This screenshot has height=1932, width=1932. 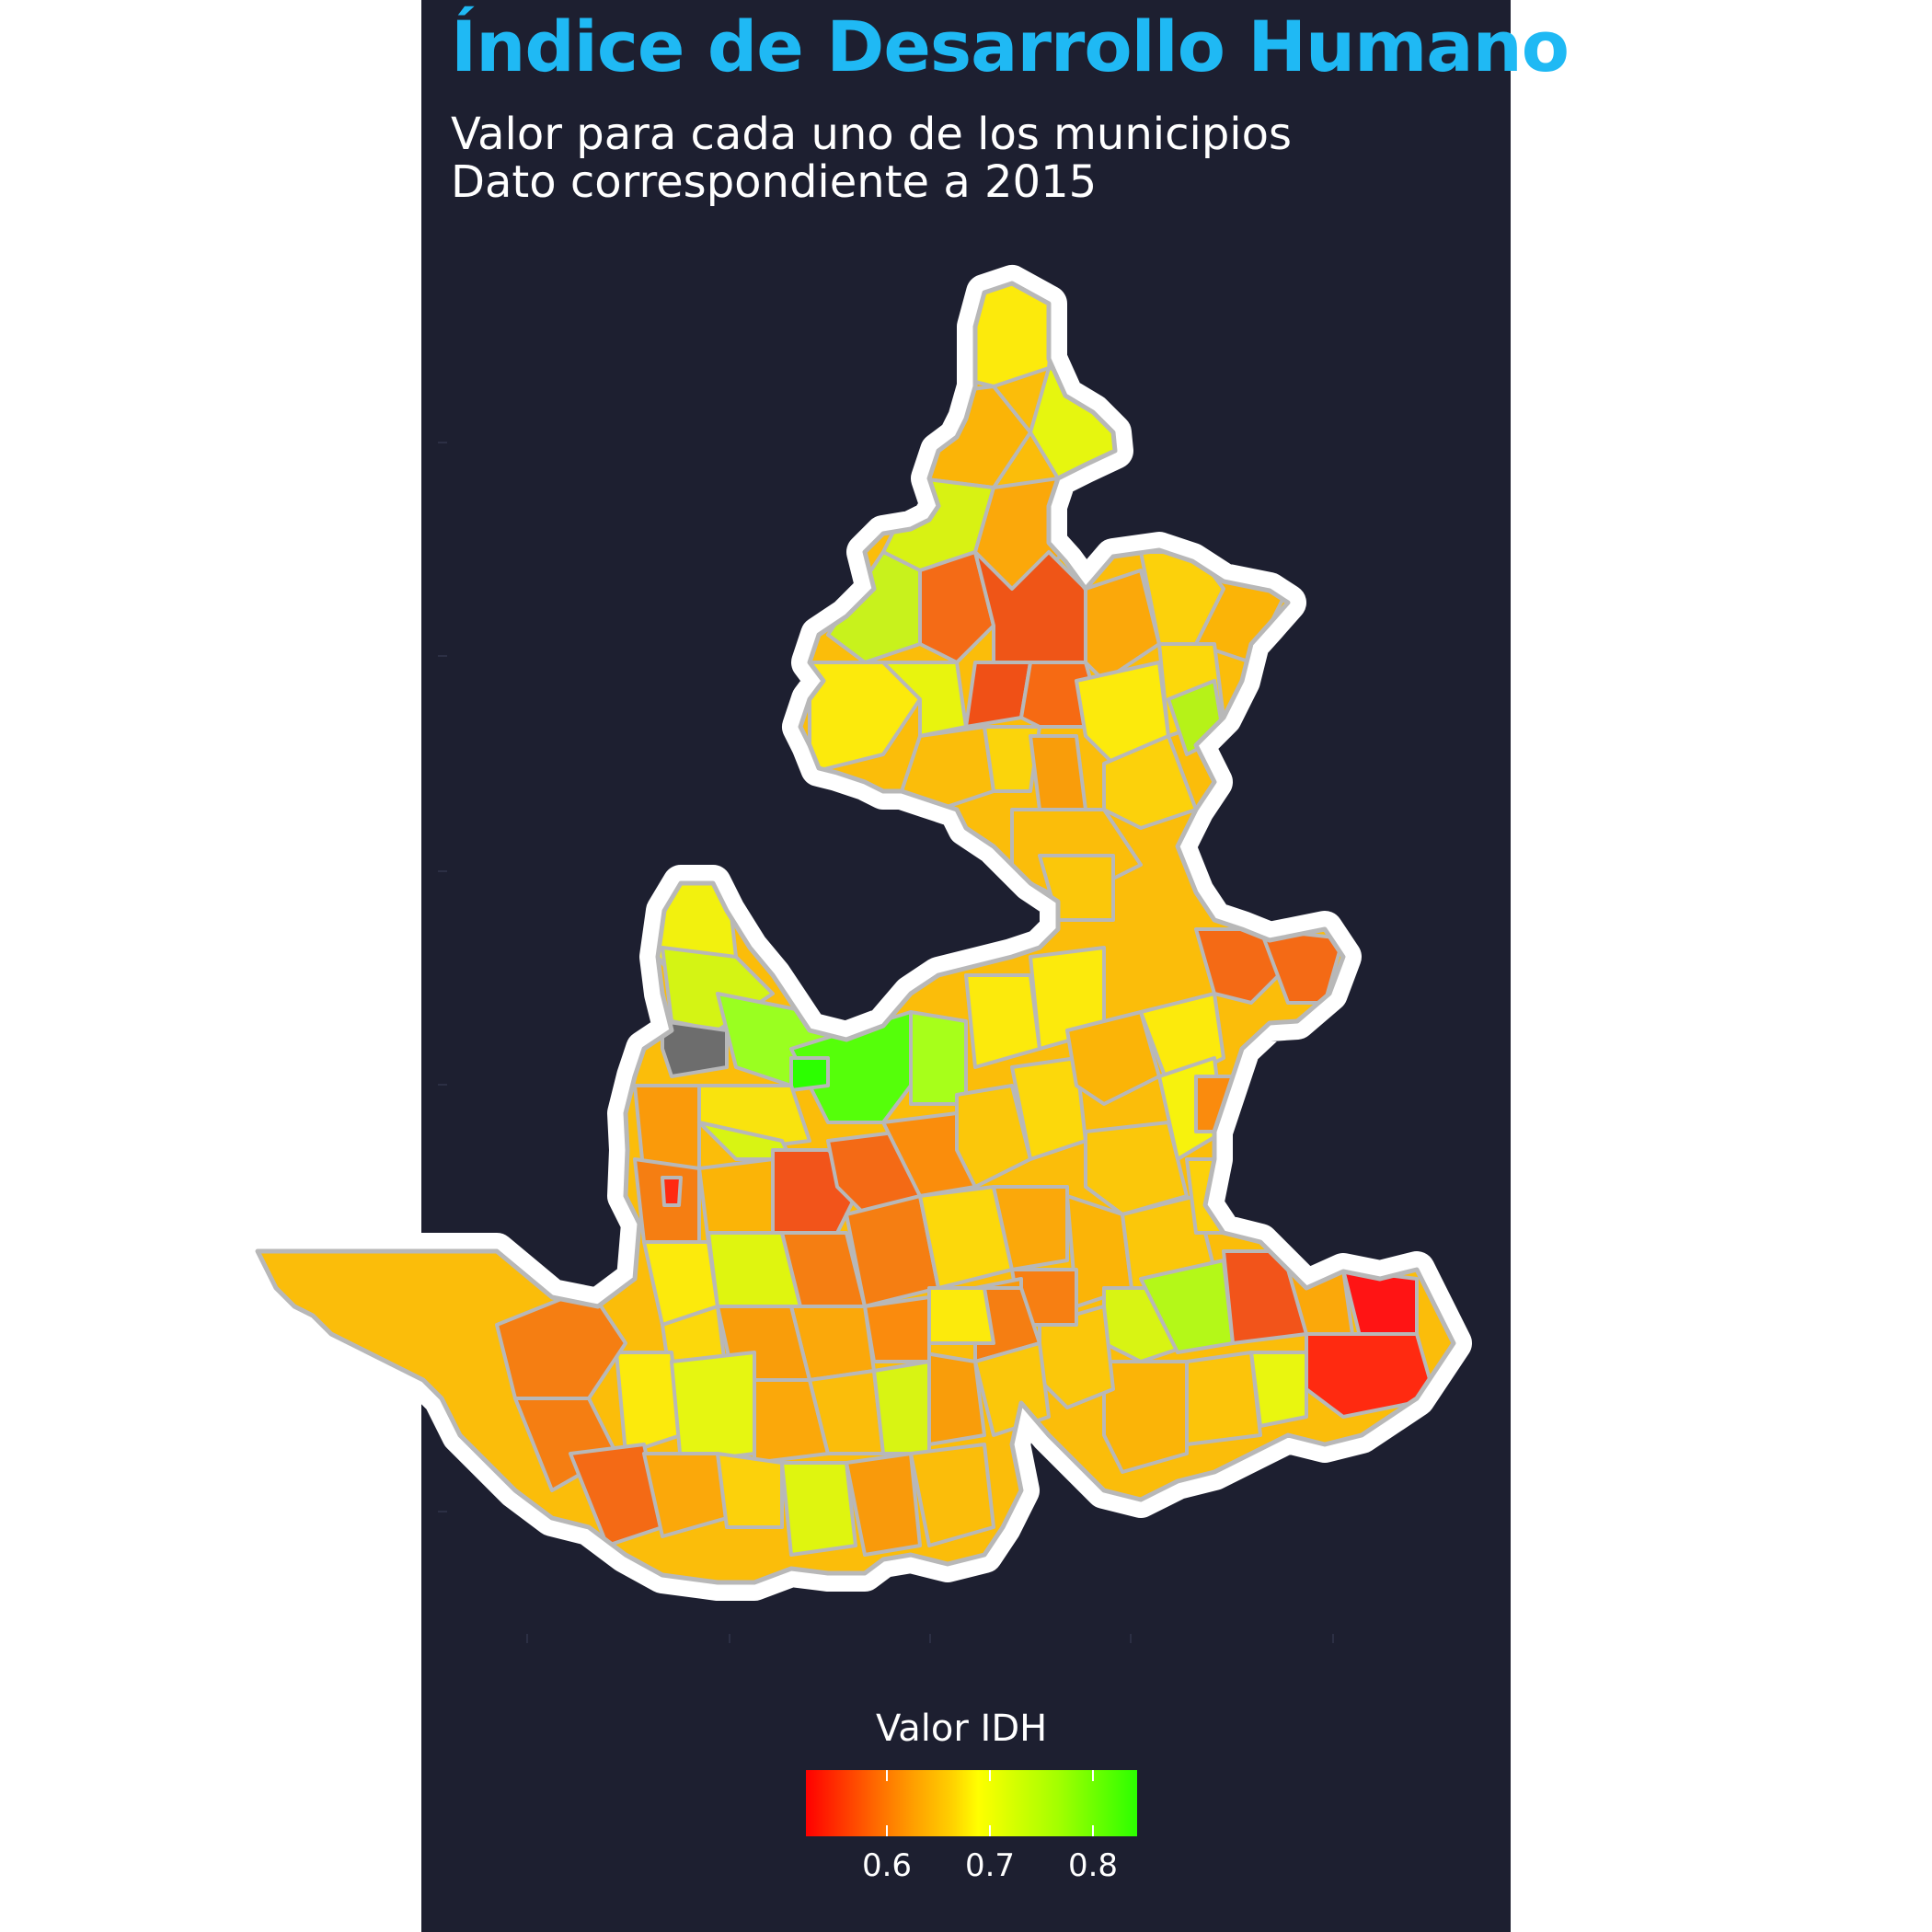 What do you see at coordinates (990, 1865) in the screenshot?
I see `legend-tick-label: 0.7` at bounding box center [990, 1865].